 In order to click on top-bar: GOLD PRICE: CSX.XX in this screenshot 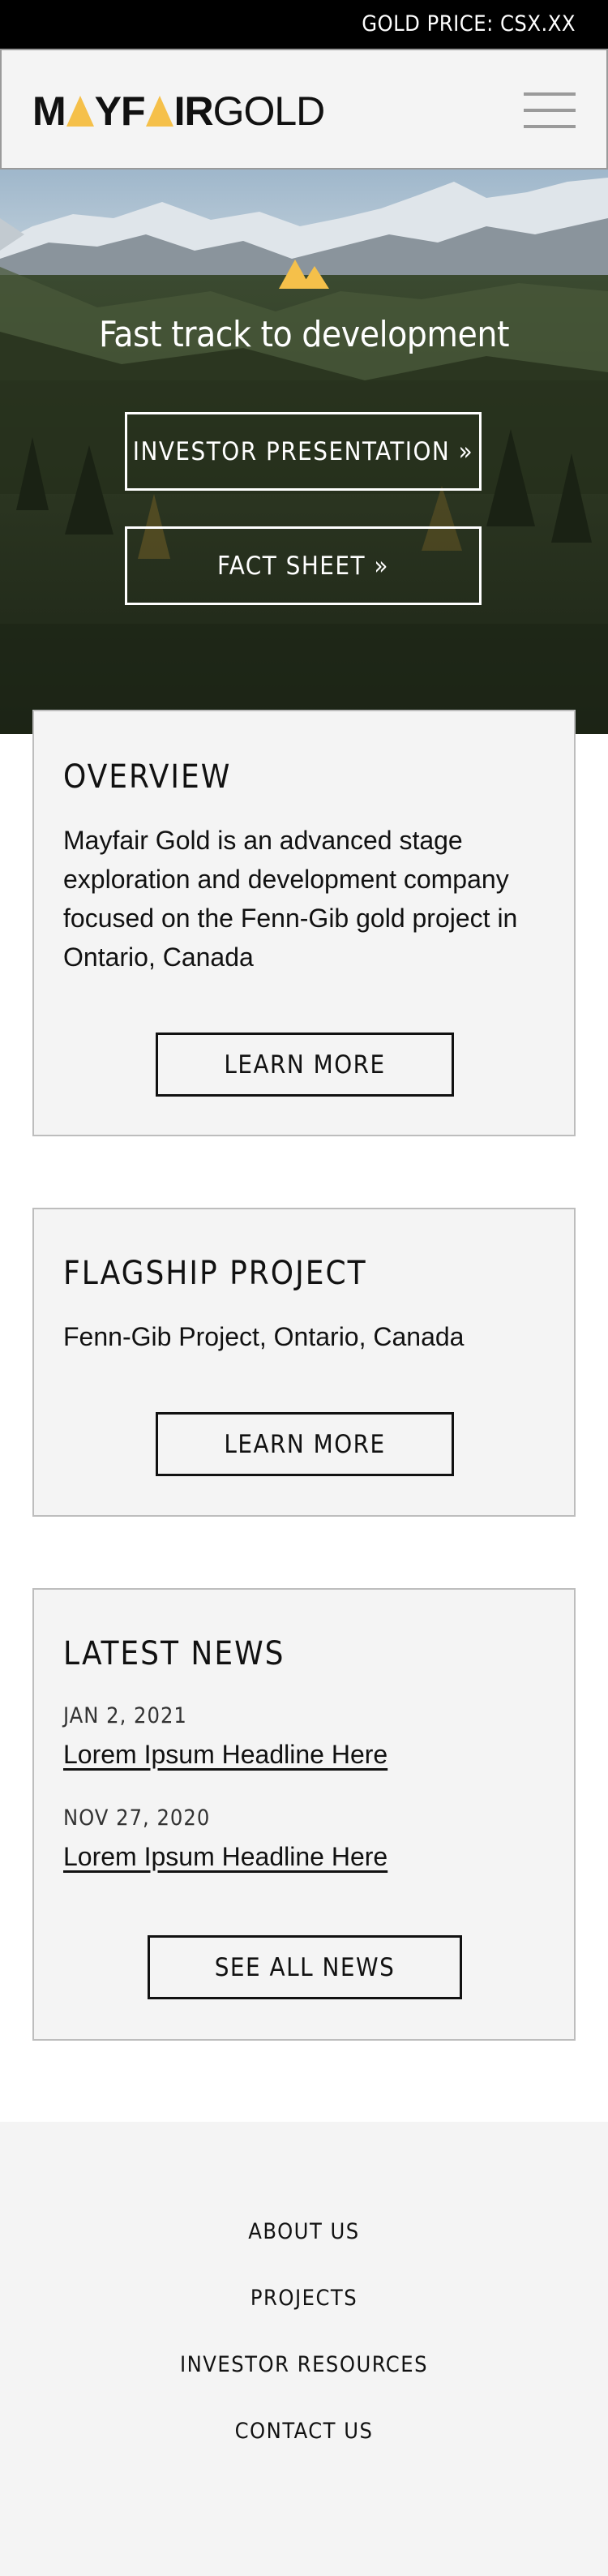, I will do `click(304, 24)`.